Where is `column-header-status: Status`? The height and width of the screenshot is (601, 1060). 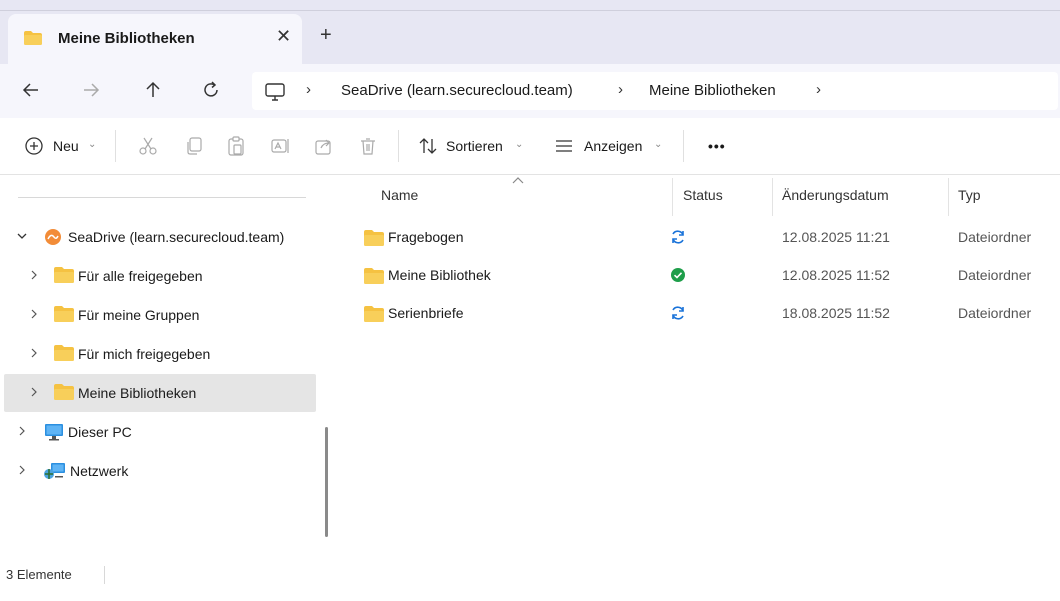
column-header-status: Status is located at coordinates (703, 195).